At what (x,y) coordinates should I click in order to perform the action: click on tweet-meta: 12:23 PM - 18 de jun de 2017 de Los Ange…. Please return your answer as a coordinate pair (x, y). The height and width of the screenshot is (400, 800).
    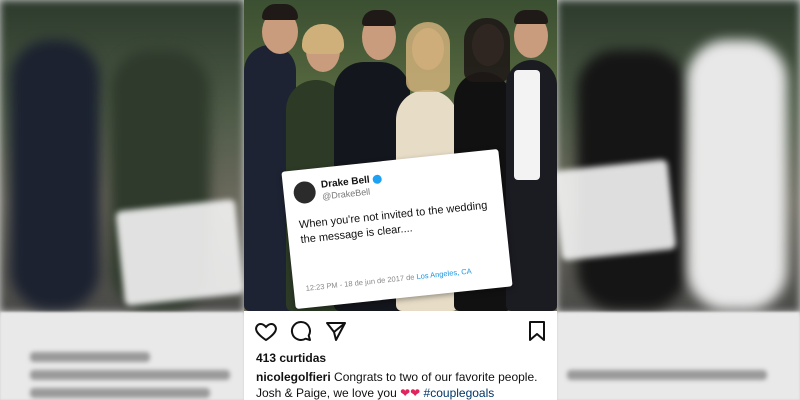
    Looking at the image, I should click on (388, 279).